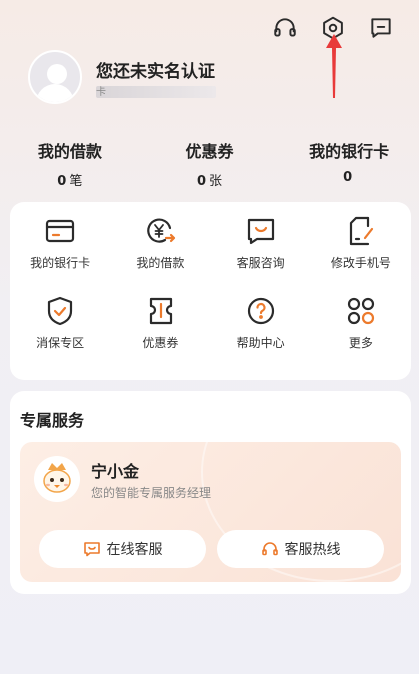 This screenshot has height=674, width=419. What do you see at coordinates (155, 71) in the screenshot?
I see `profile-name: 您还未实名认证` at bounding box center [155, 71].